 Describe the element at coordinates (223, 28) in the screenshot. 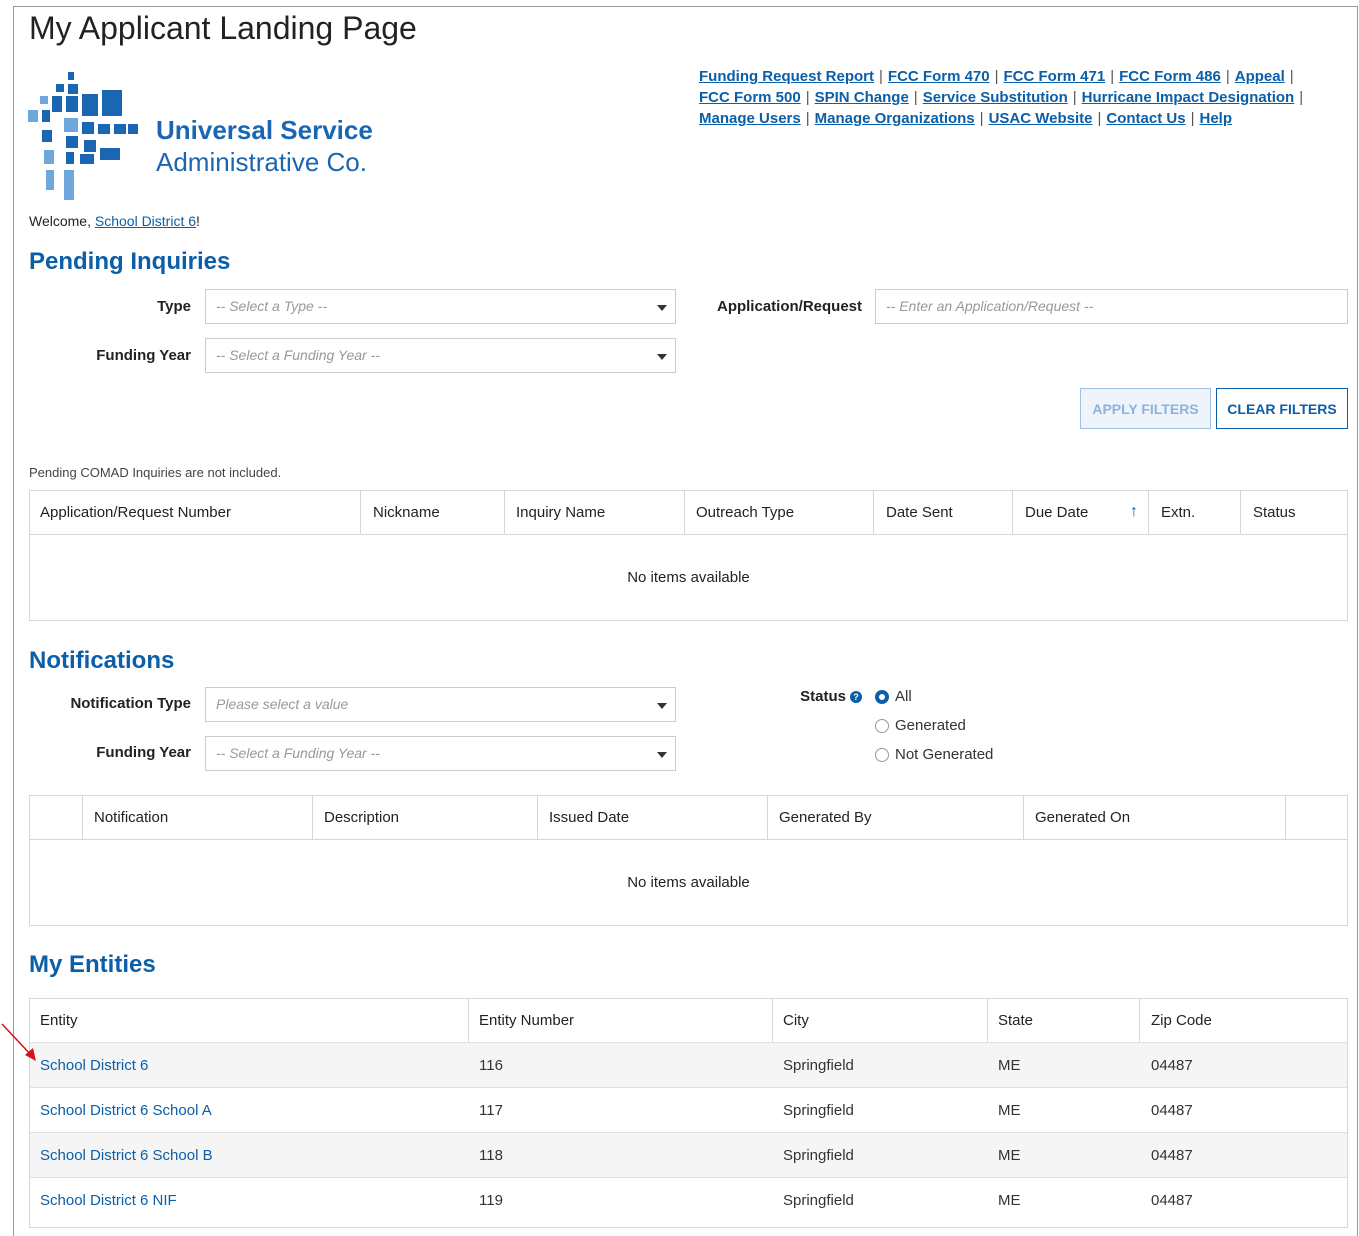

I see `page-title: My Applicant Landing Page` at that location.